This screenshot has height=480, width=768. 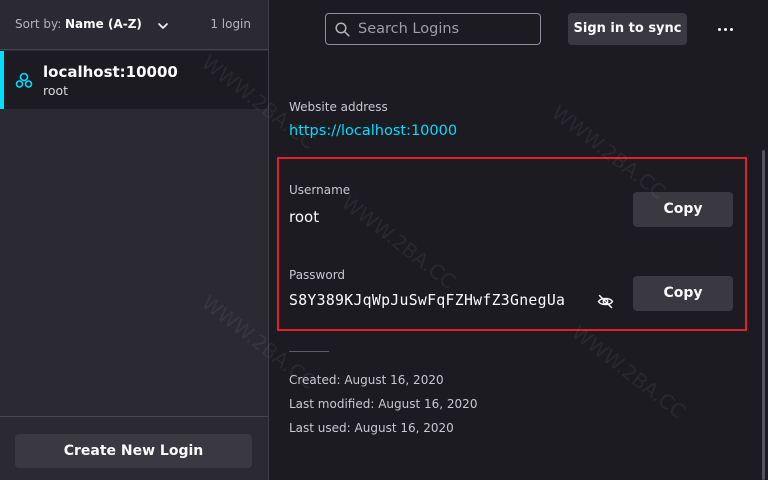 What do you see at coordinates (629, 372) in the screenshot?
I see `watermark: WWW.2BA.CC` at bounding box center [629, 372].